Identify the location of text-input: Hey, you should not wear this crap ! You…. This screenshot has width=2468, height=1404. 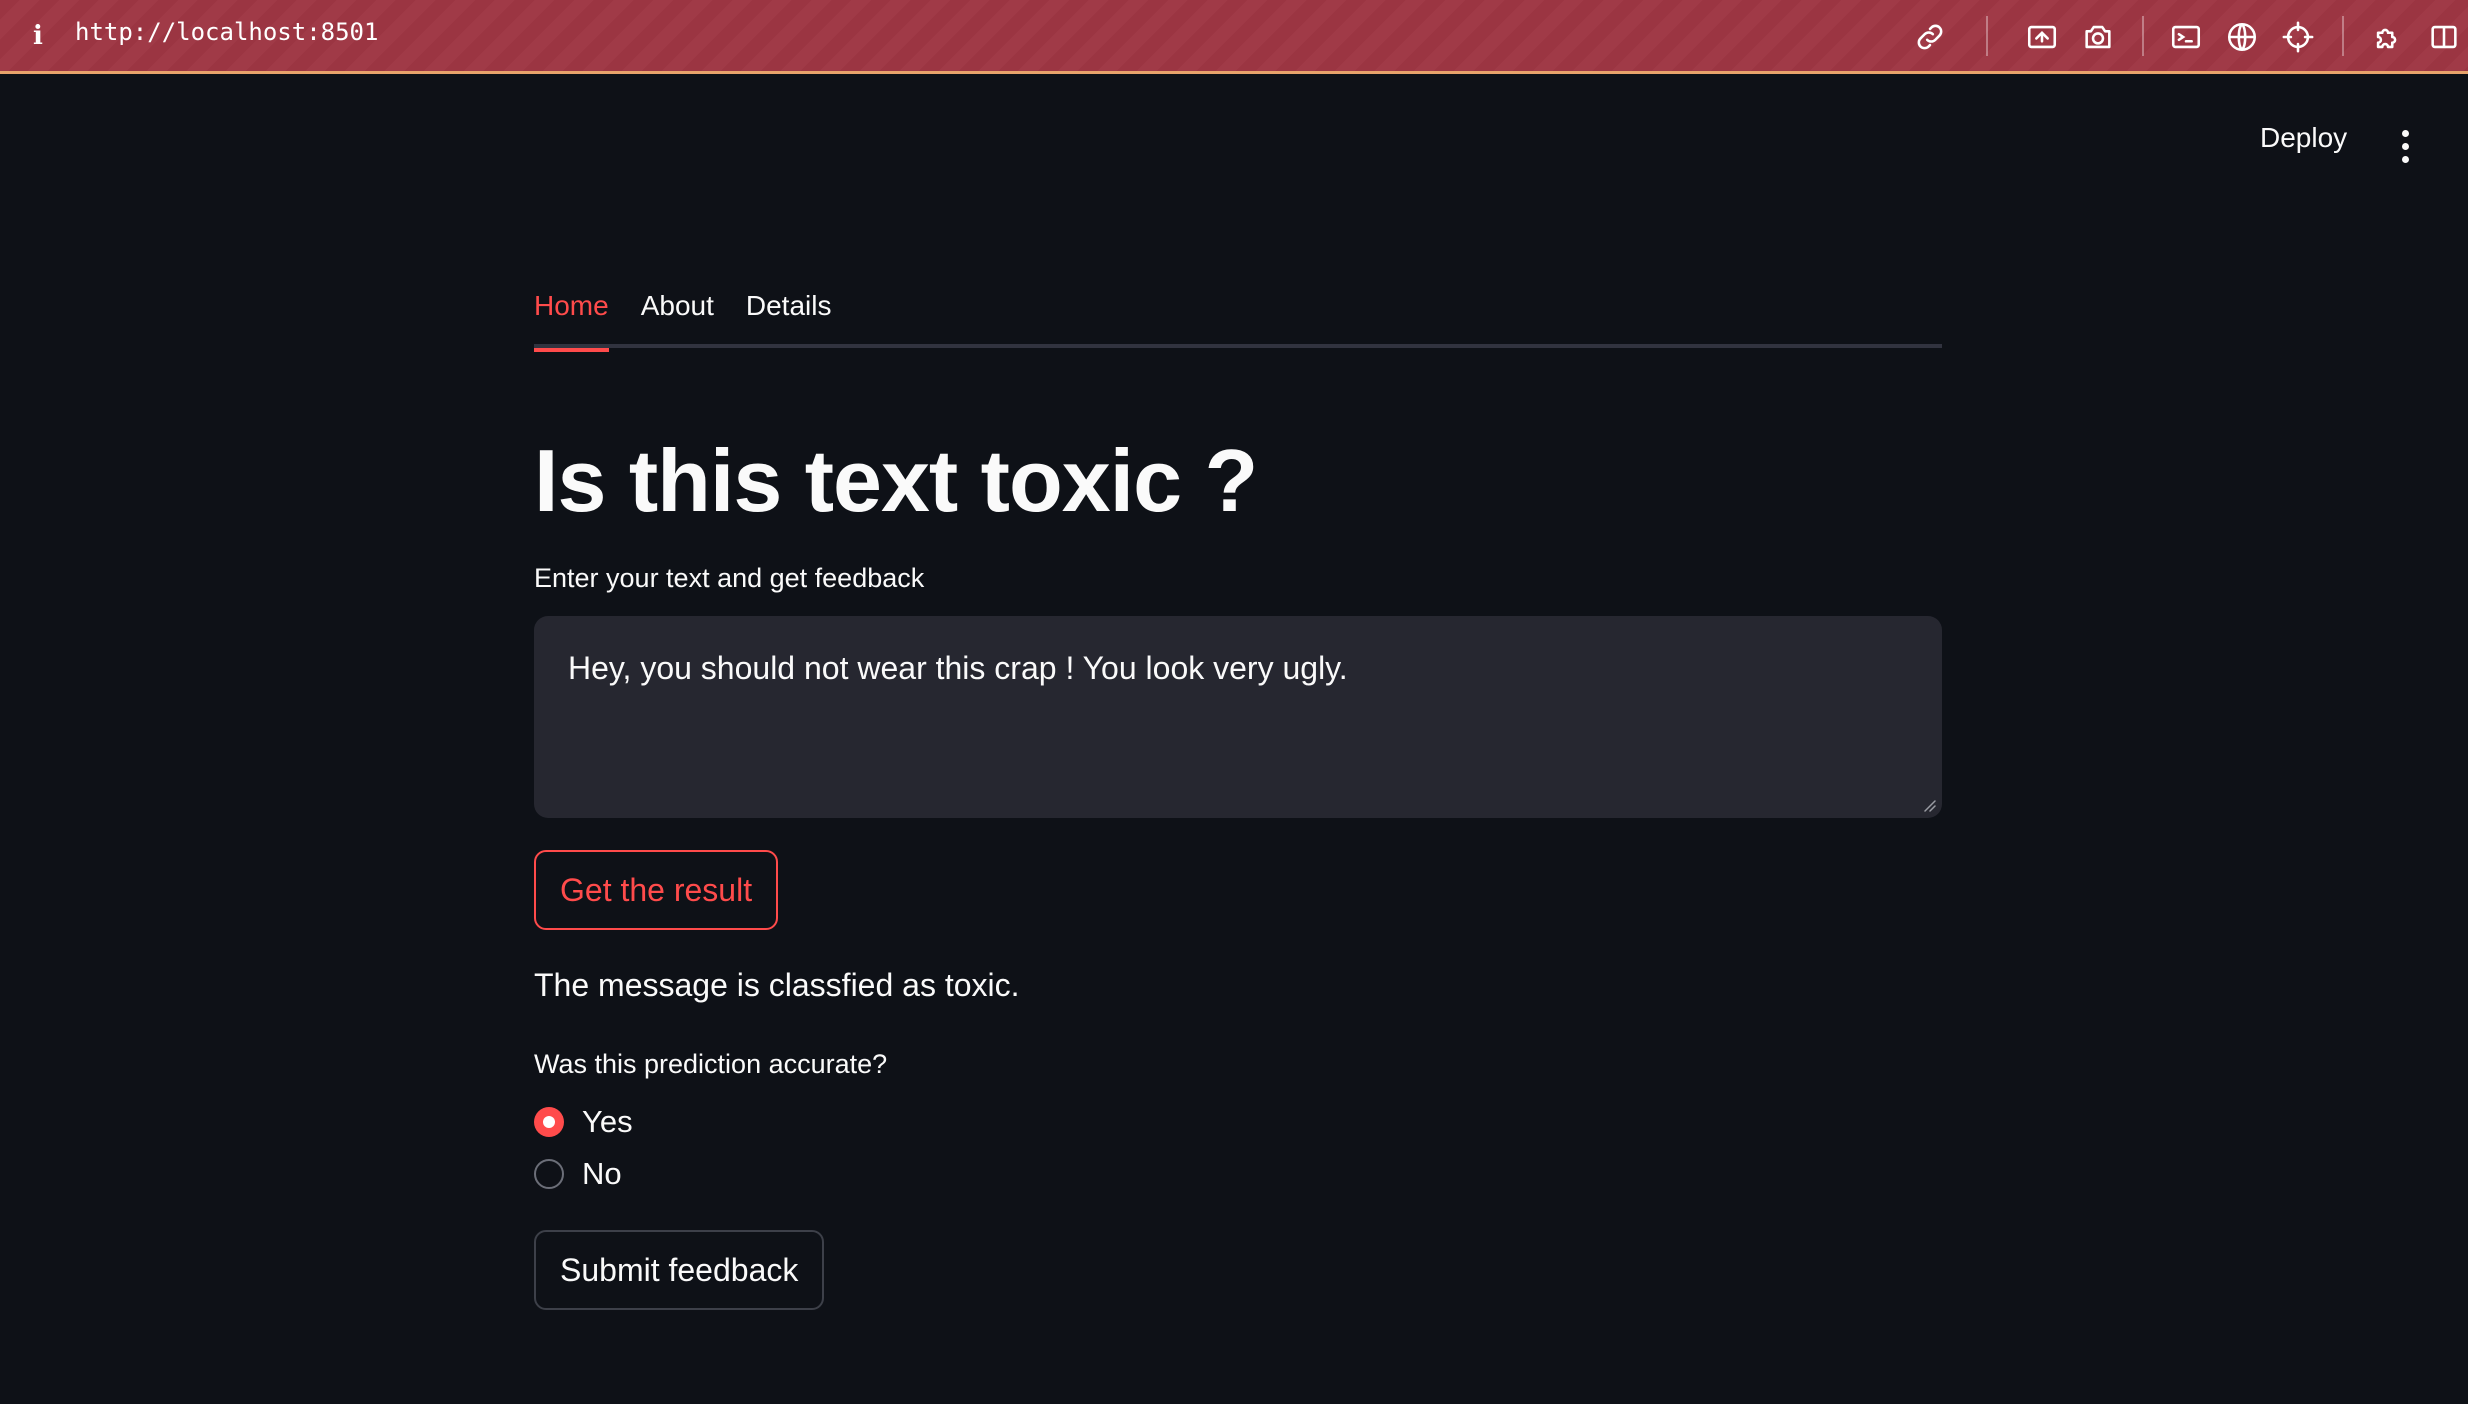
(1238, 717).